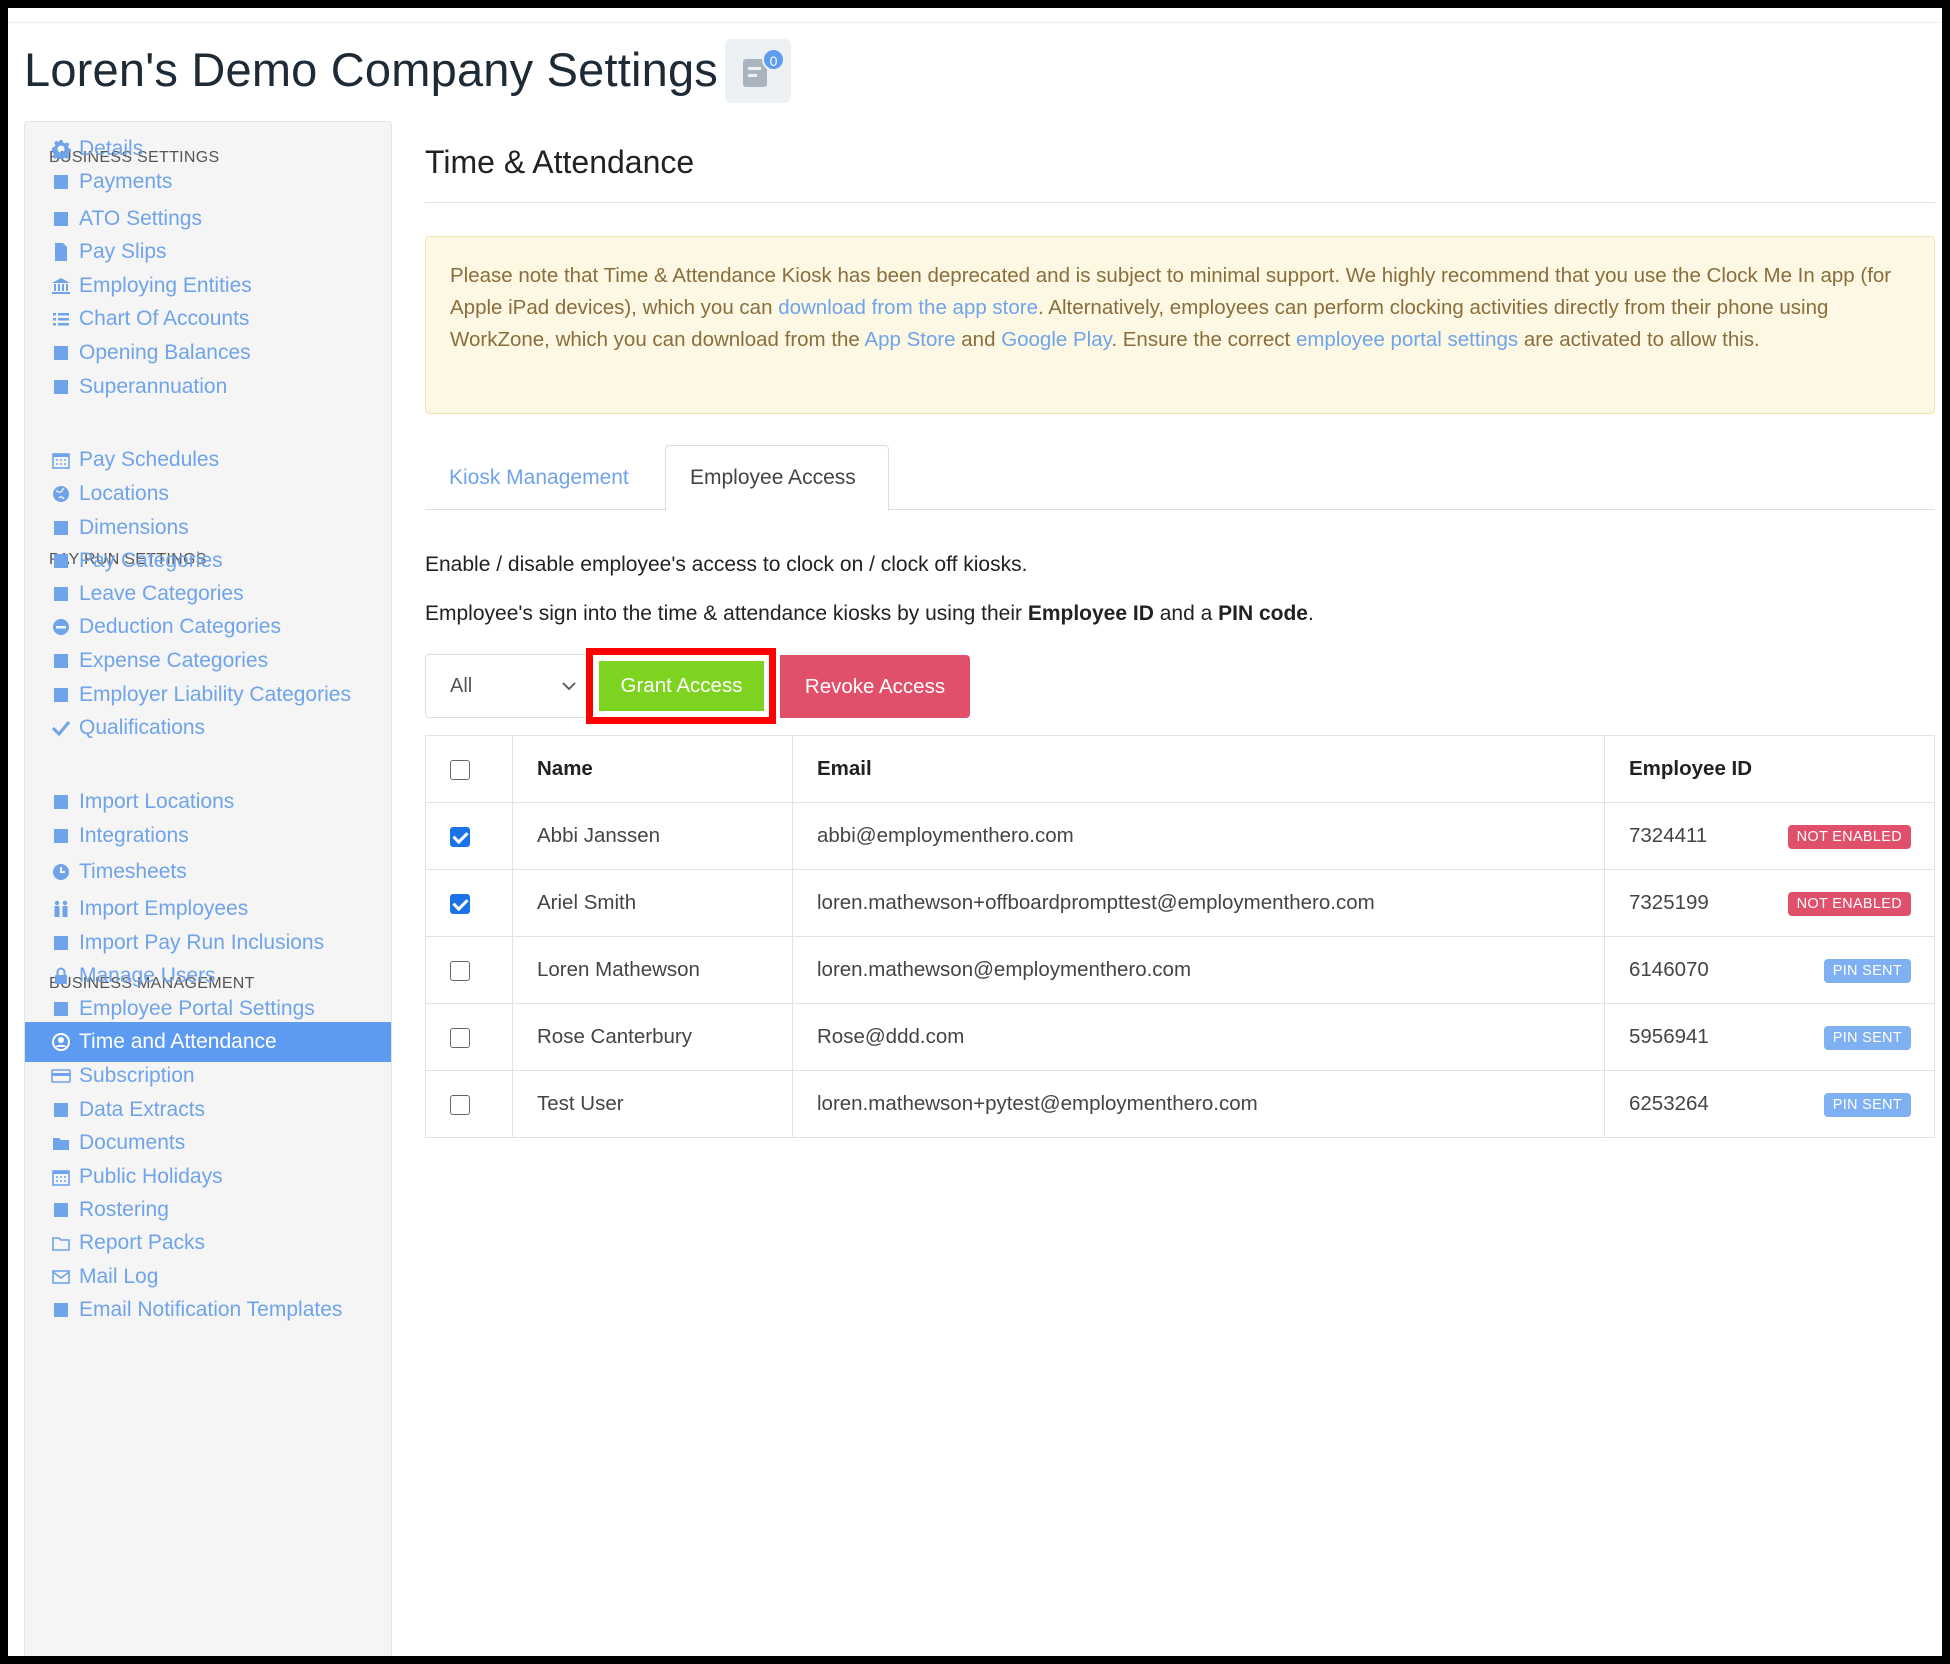  Describe the element at coordinates (61, 149) in the screenshot. I see `gear-icon` at that location.